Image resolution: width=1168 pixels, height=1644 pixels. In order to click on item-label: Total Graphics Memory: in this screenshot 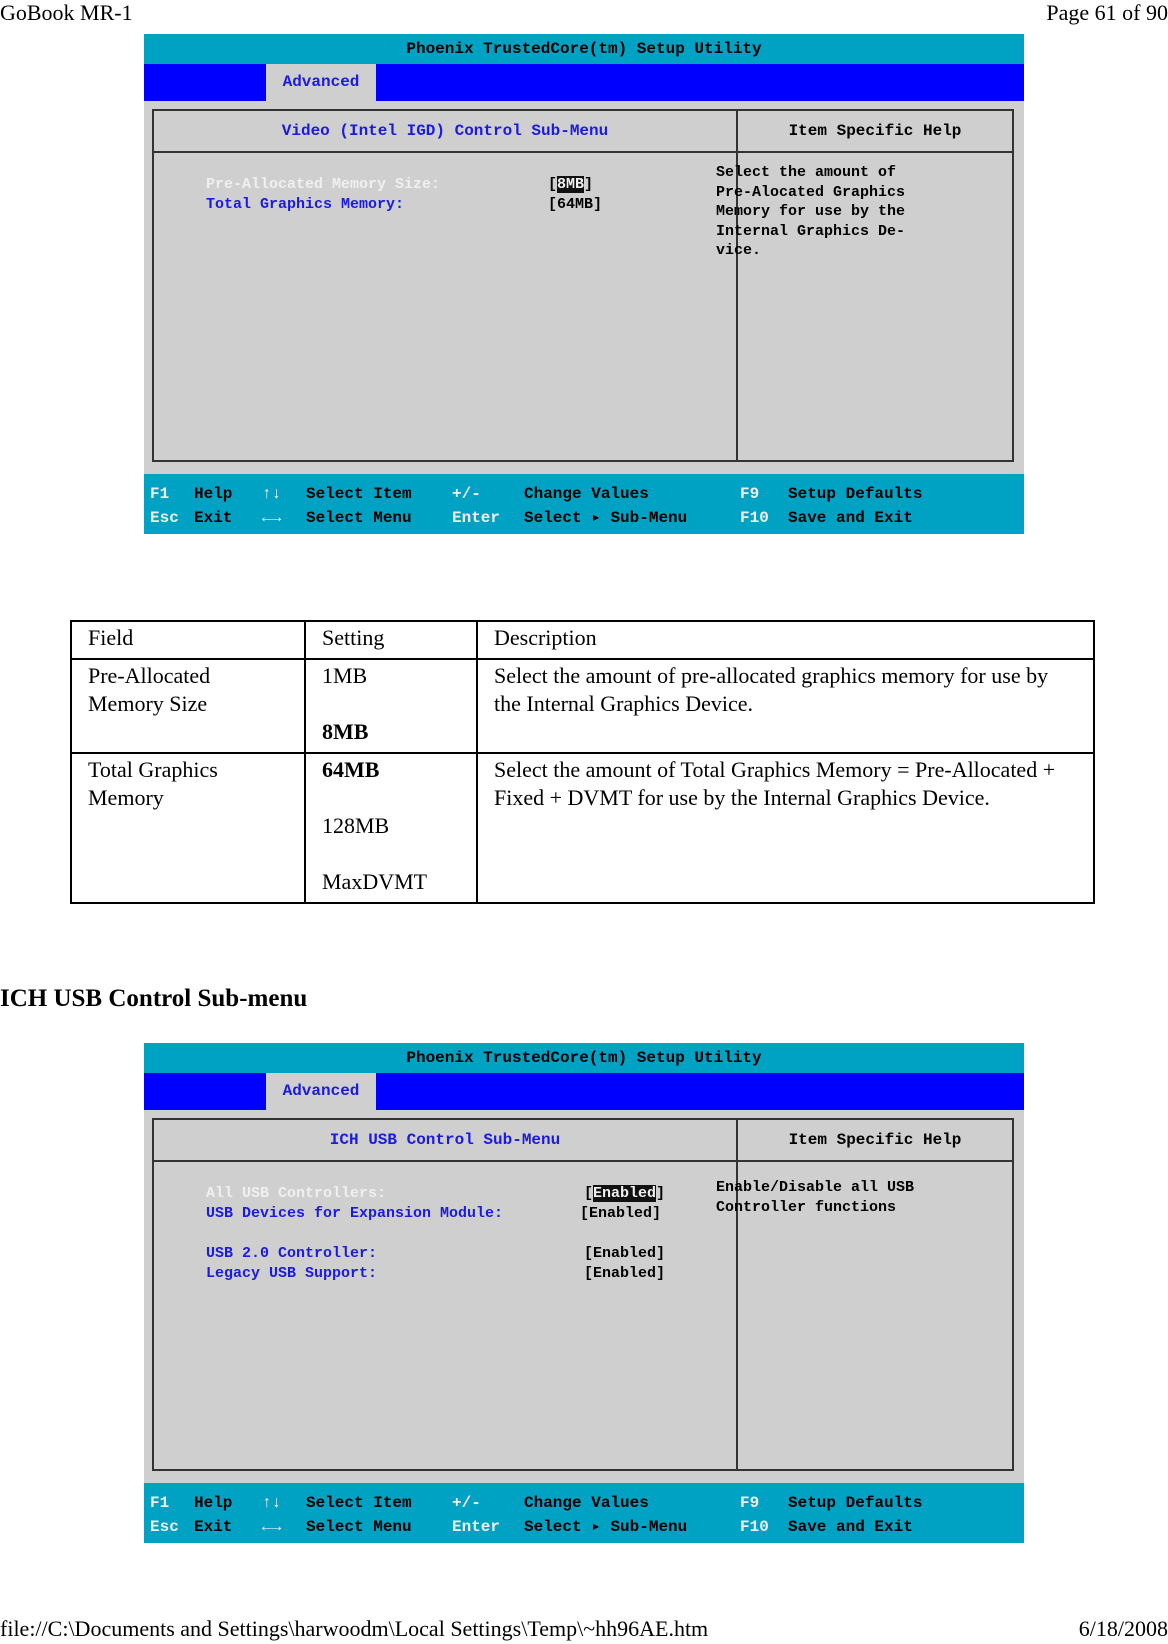, I will do `click(305, 204)`.